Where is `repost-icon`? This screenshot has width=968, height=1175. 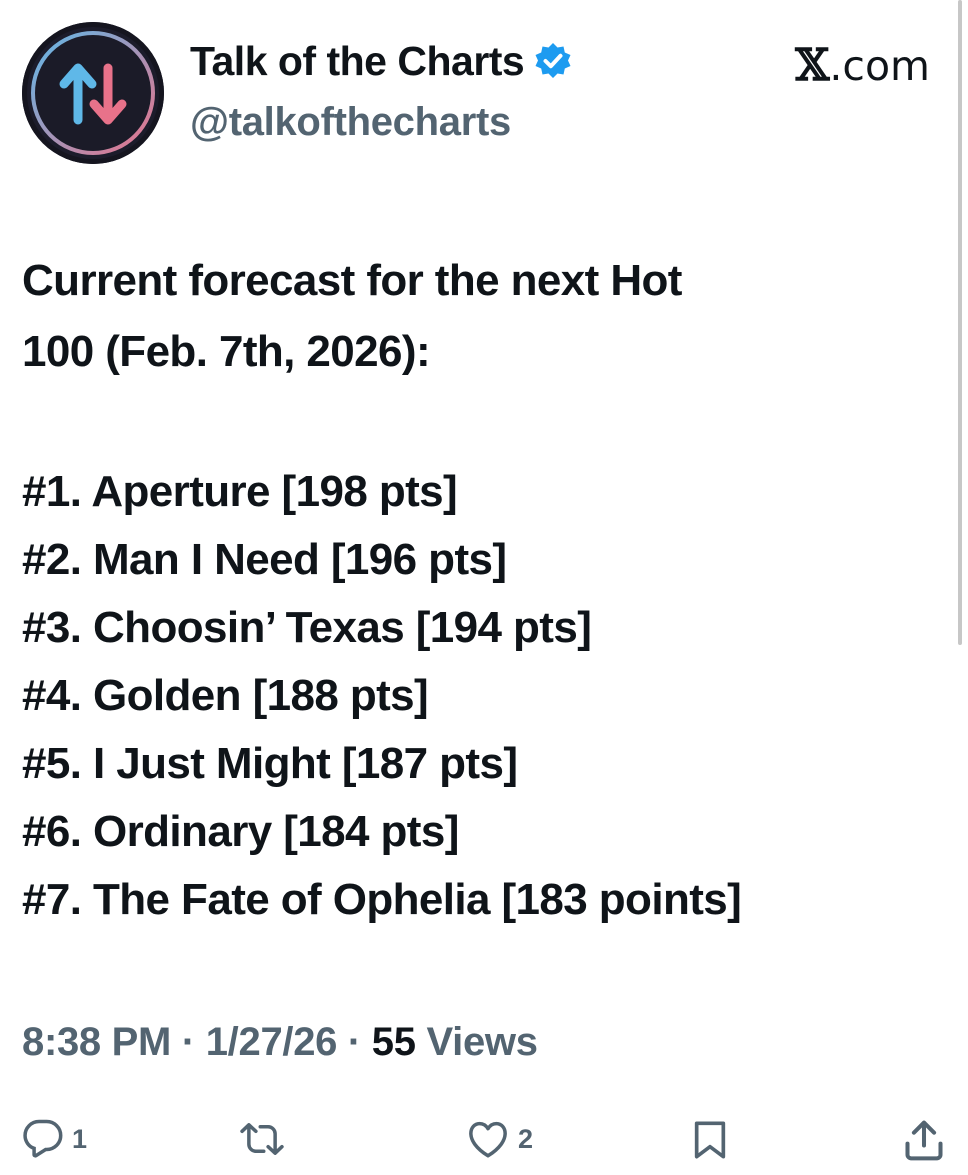
repost-icon is located at coordinates (262, 1139).